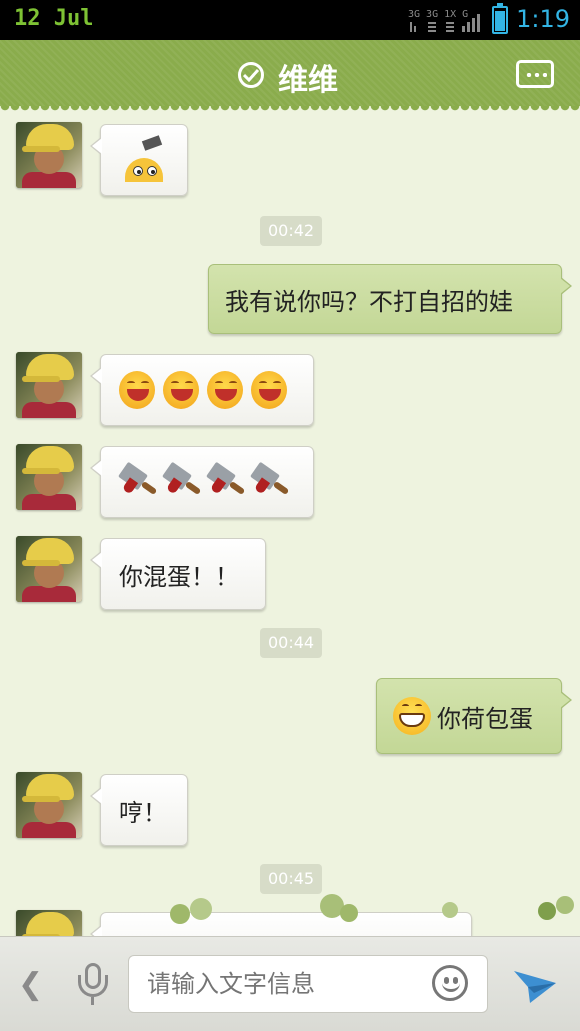  Describe the element at coordinates (251, 75) in the screenshot. I see `check-circle-icon` at that location.